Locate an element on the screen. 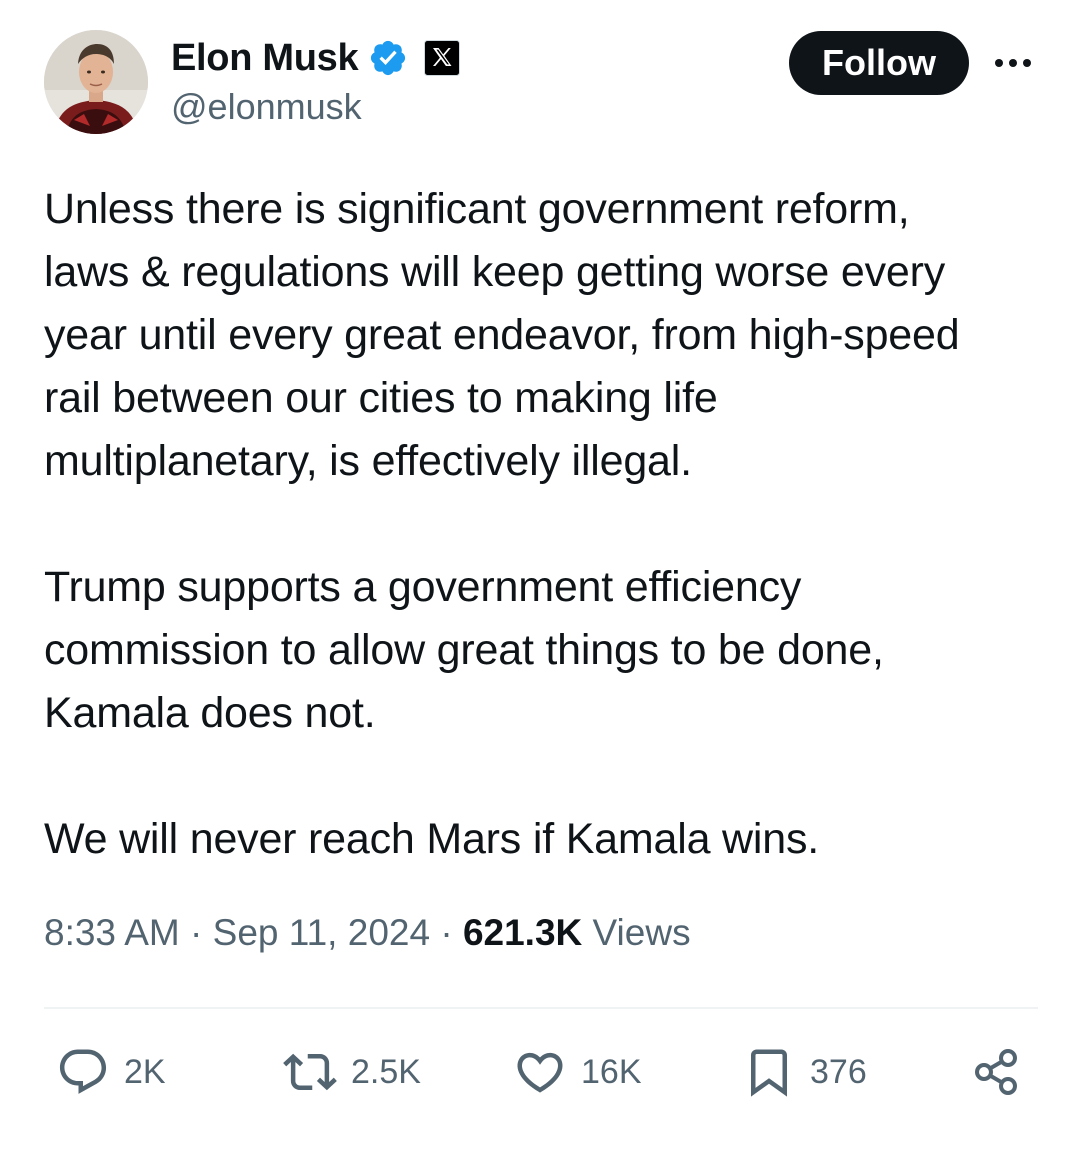  share-icon is located at coordinates (996, 1072).